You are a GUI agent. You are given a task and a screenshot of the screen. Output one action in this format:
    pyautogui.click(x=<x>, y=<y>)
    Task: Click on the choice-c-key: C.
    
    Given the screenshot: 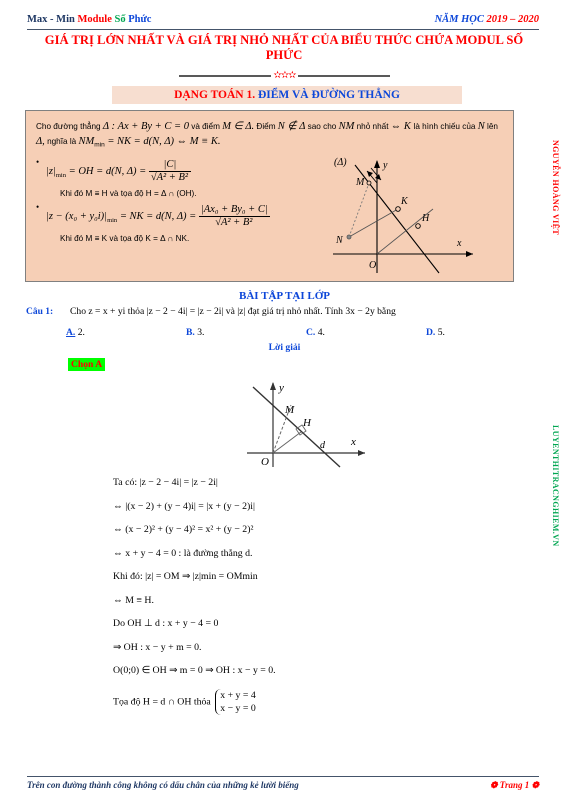 What is the action you would take?
    pyautogui.click(x=311, y=332)
    